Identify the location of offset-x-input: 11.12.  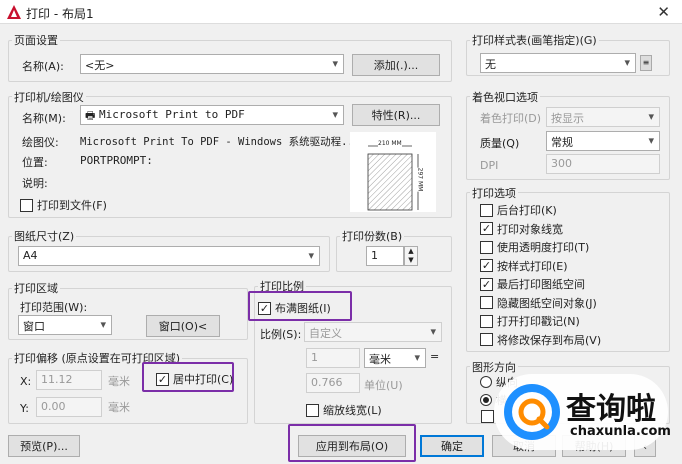
(69, 380).